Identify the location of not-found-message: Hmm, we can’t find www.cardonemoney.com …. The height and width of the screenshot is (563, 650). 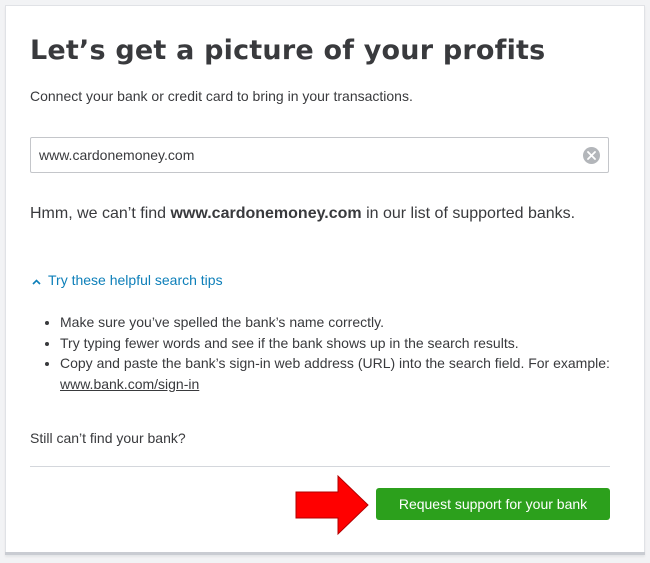
(302, 214).